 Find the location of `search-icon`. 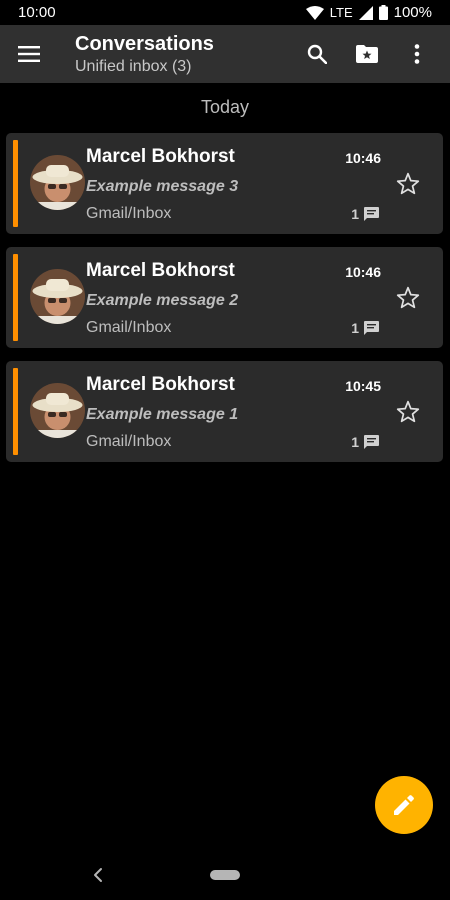

search-icon is located at coordinates (317, 54).